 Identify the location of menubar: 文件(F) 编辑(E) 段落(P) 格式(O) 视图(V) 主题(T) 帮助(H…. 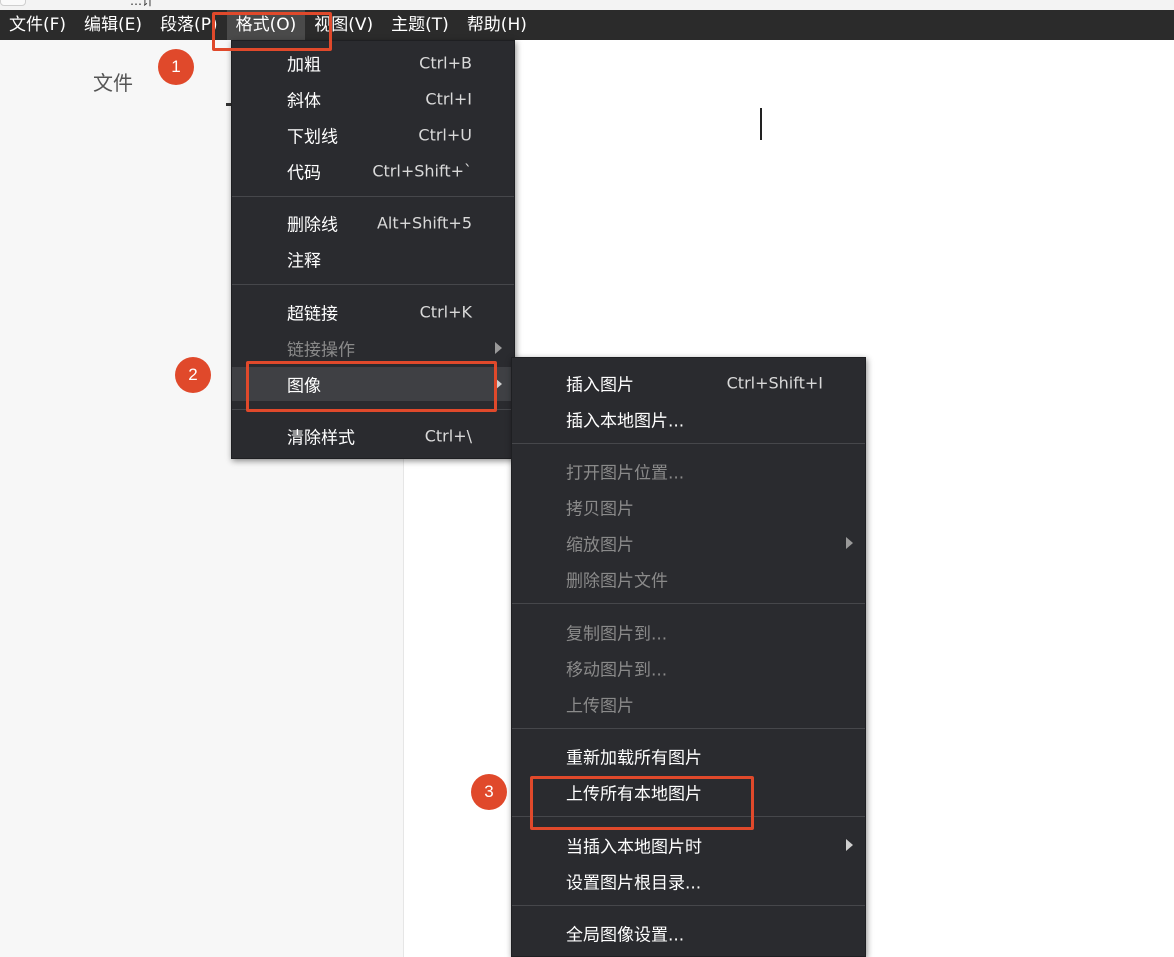
(587, 25).